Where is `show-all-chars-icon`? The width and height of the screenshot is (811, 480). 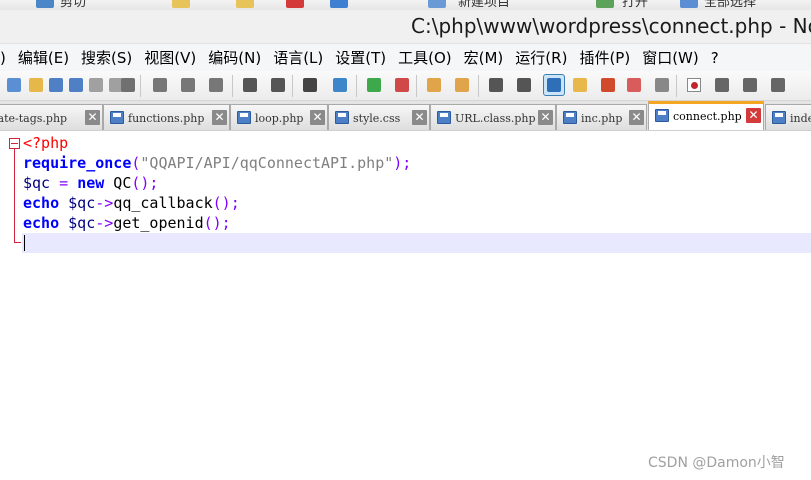 show-all-chars-icon is located at coordinates (524, 85).